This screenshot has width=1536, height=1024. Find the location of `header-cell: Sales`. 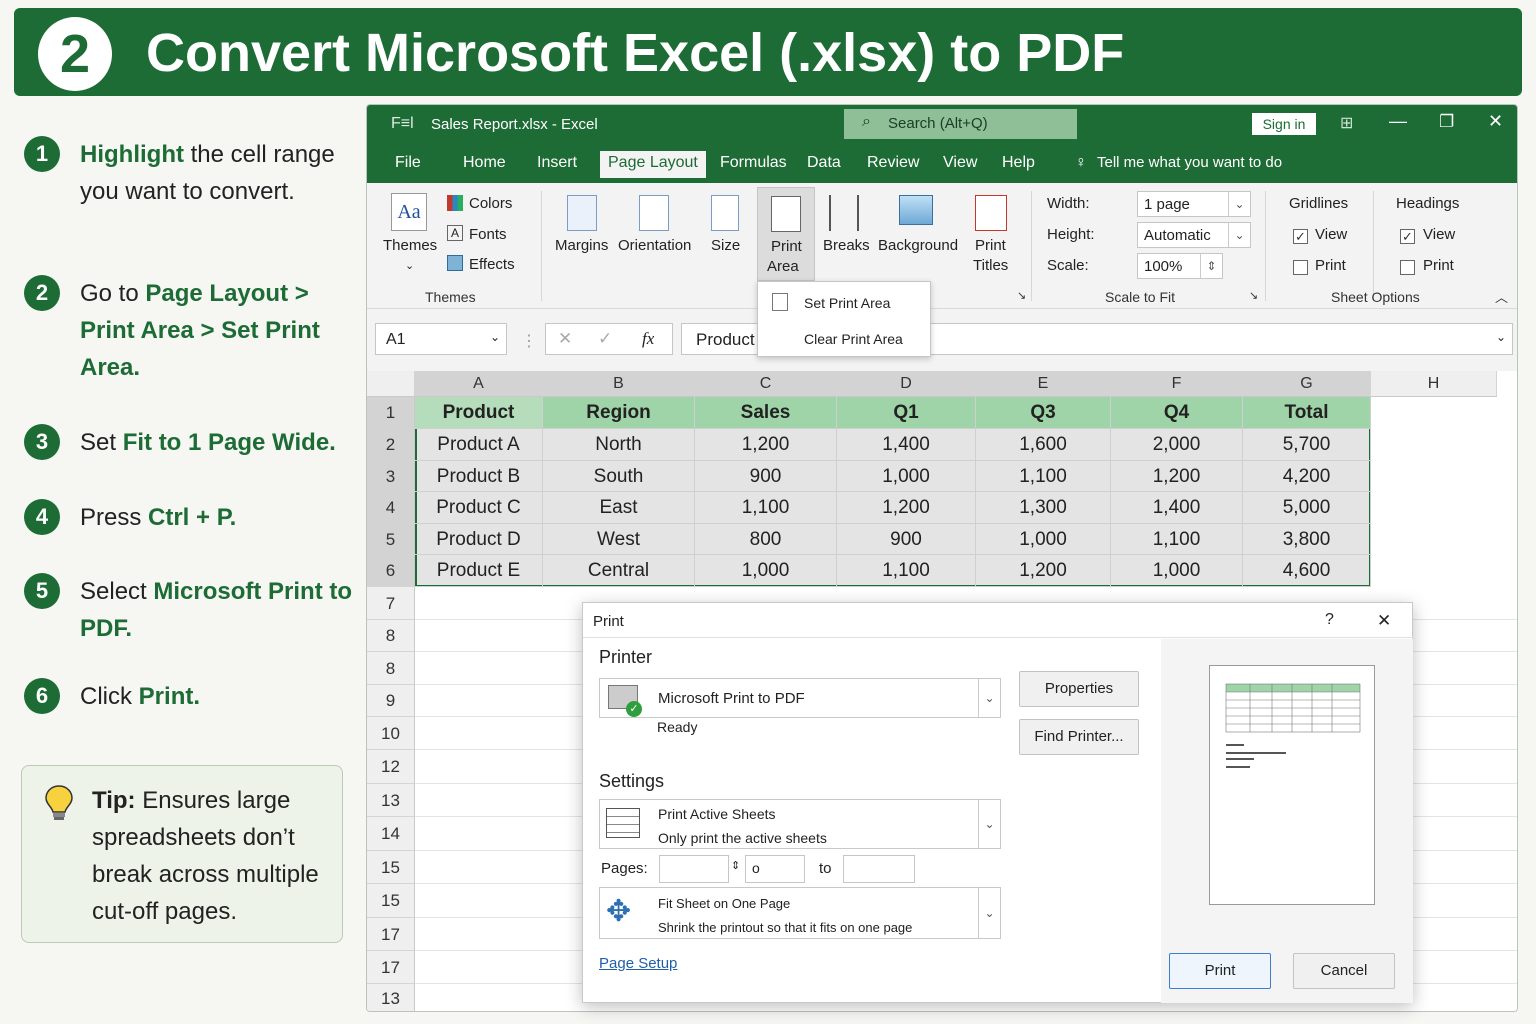

header-cell: Sales is located at coordinates (766, 413).